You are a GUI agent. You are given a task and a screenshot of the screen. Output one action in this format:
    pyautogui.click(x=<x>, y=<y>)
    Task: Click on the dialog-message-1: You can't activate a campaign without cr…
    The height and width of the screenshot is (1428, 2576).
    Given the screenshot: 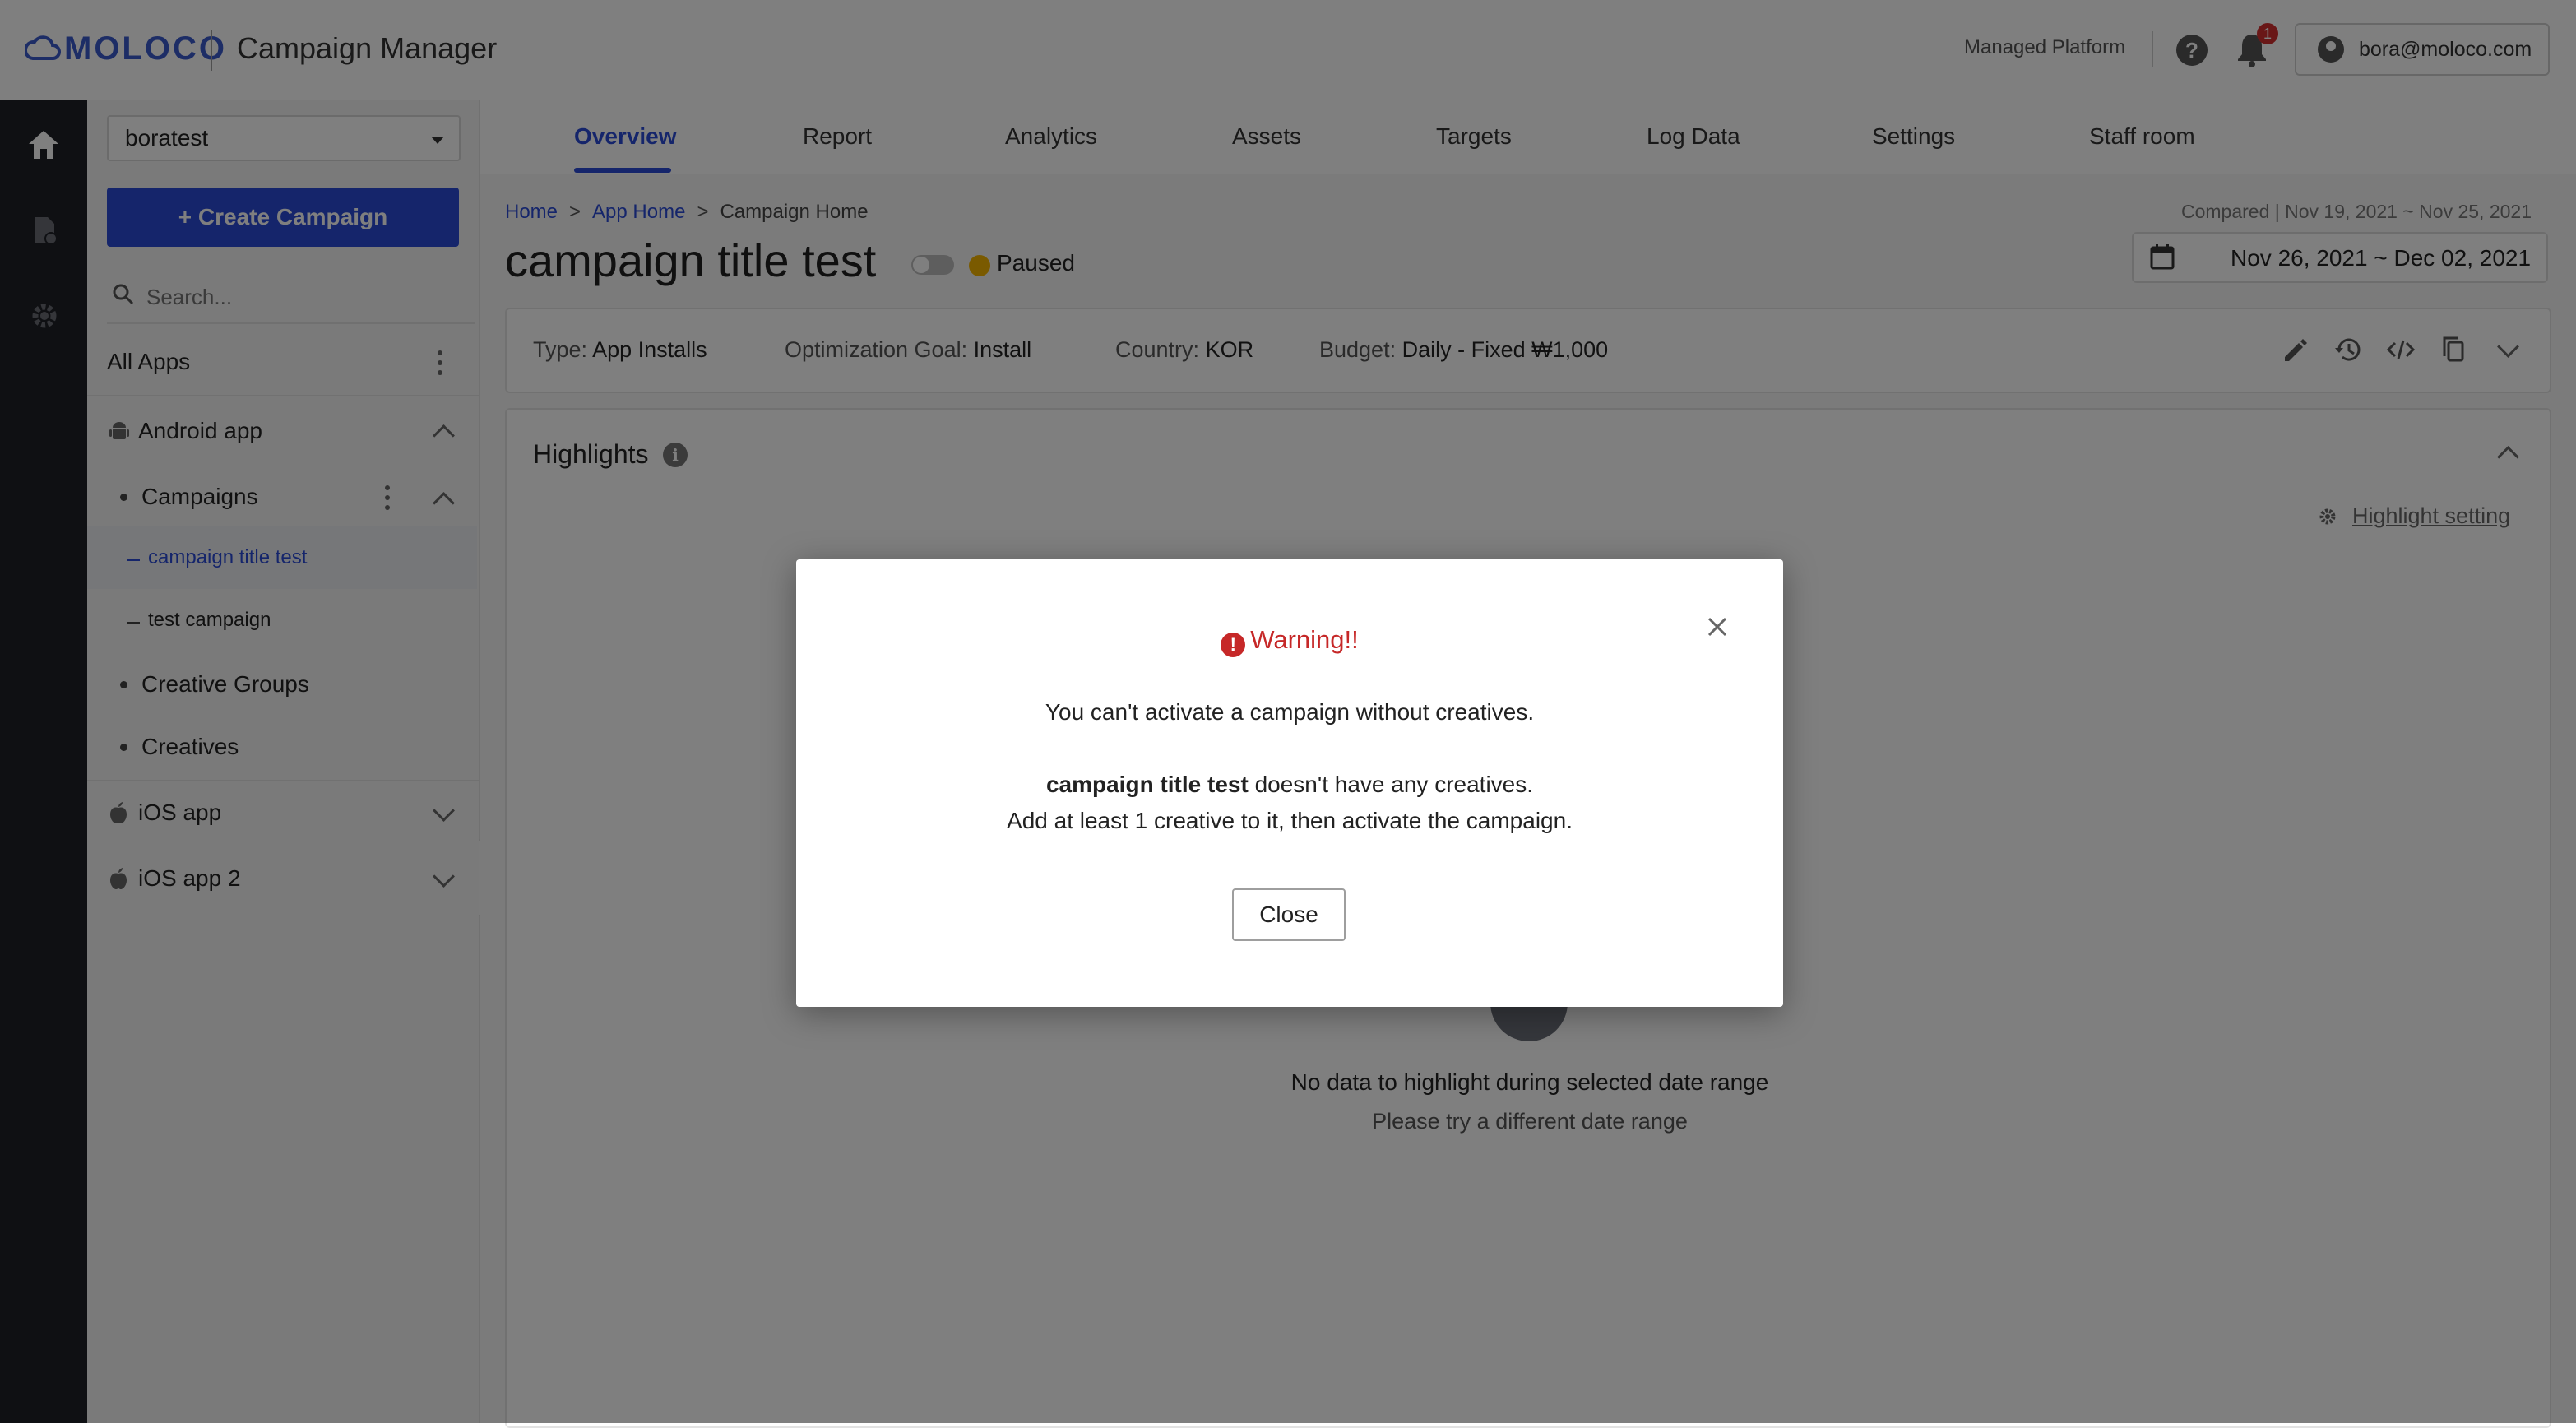 What is the action you would take?
    pyautogui.click(x=1290, y=712)
    